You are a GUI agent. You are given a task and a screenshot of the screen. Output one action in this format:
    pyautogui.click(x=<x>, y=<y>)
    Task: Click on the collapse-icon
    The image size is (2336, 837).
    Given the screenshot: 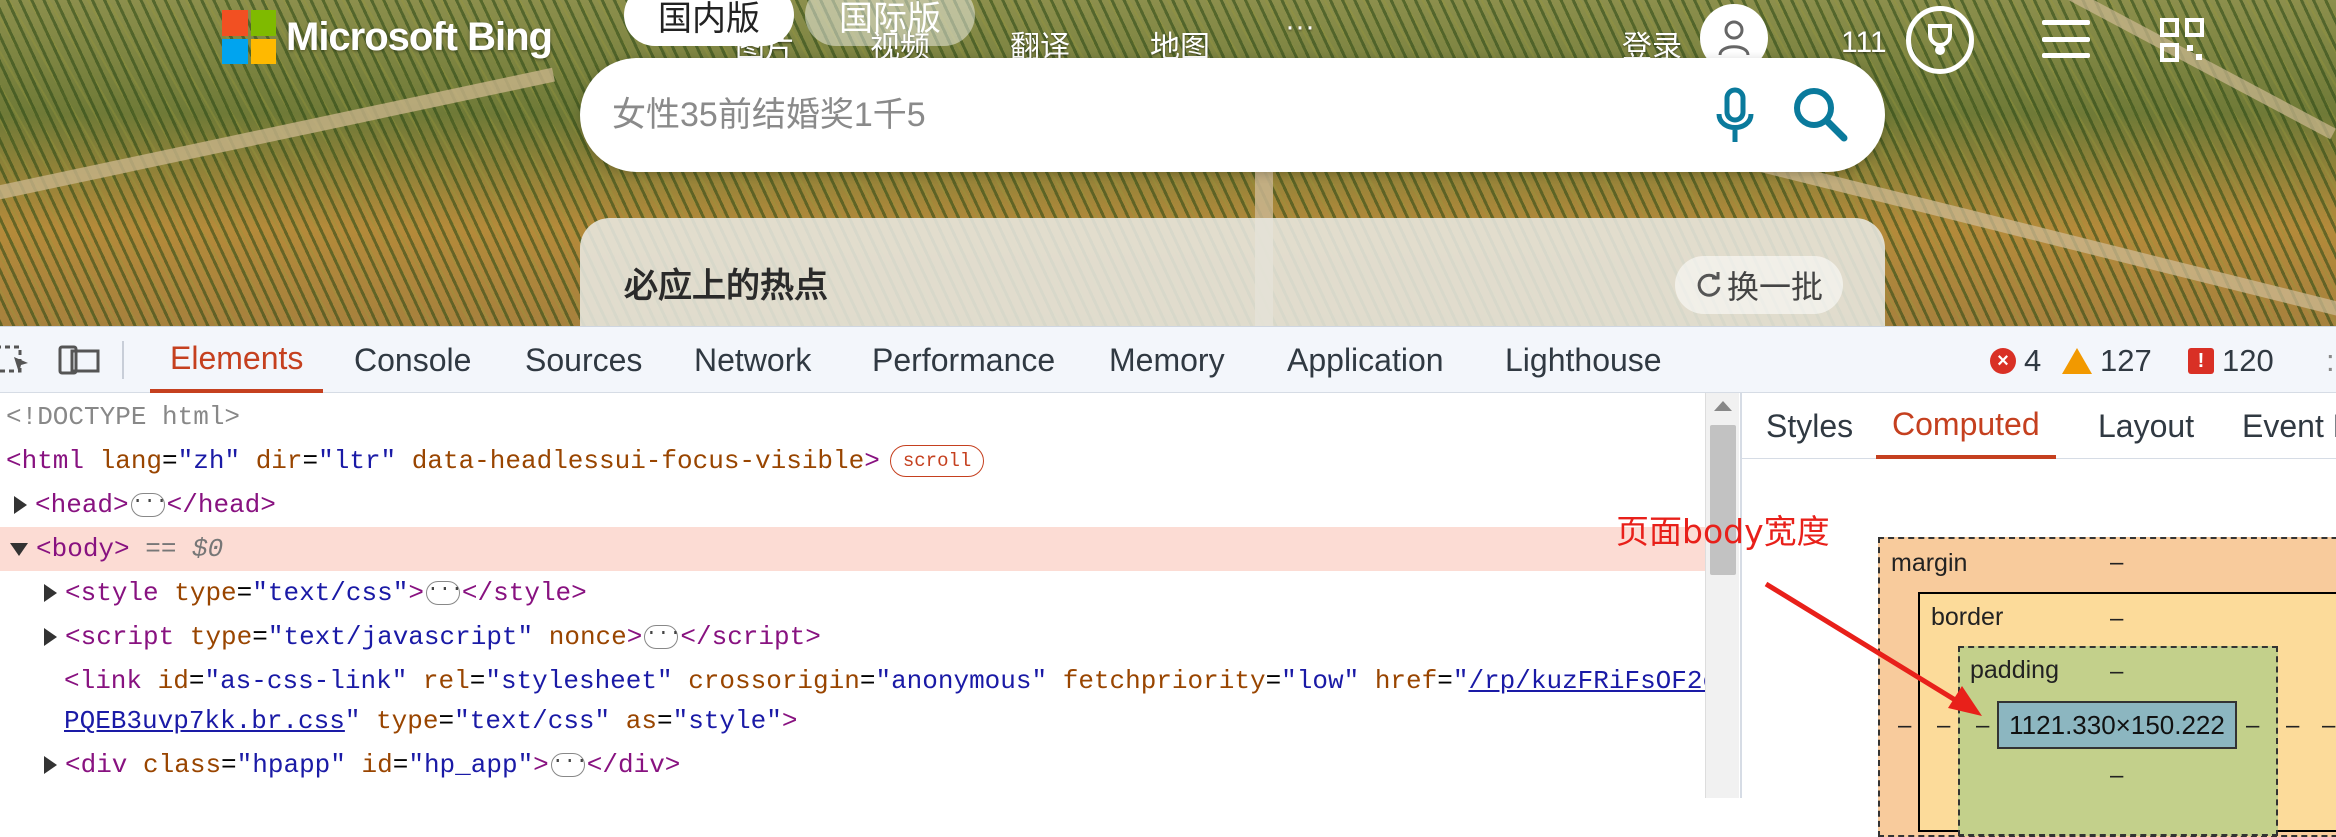 What is the action you would take?
    pyautogui.click(x=19, y=549)
    